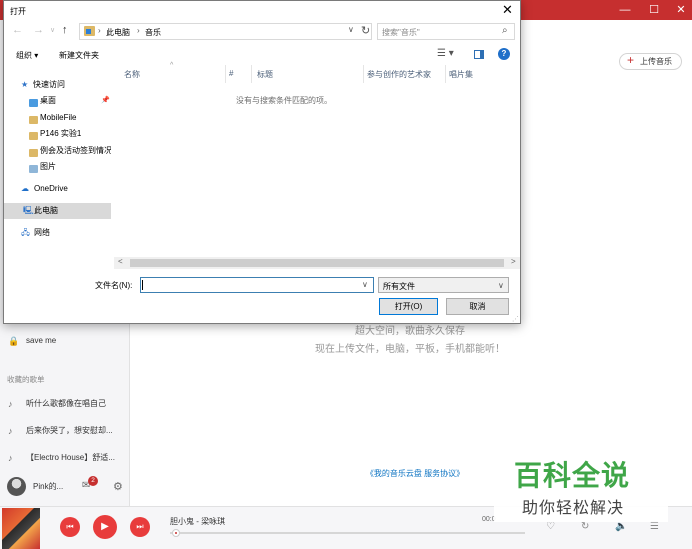 The width and height of the screenshot is (692, 549). I want to click on filename-label: 文件名(N):, so click(114, 285).